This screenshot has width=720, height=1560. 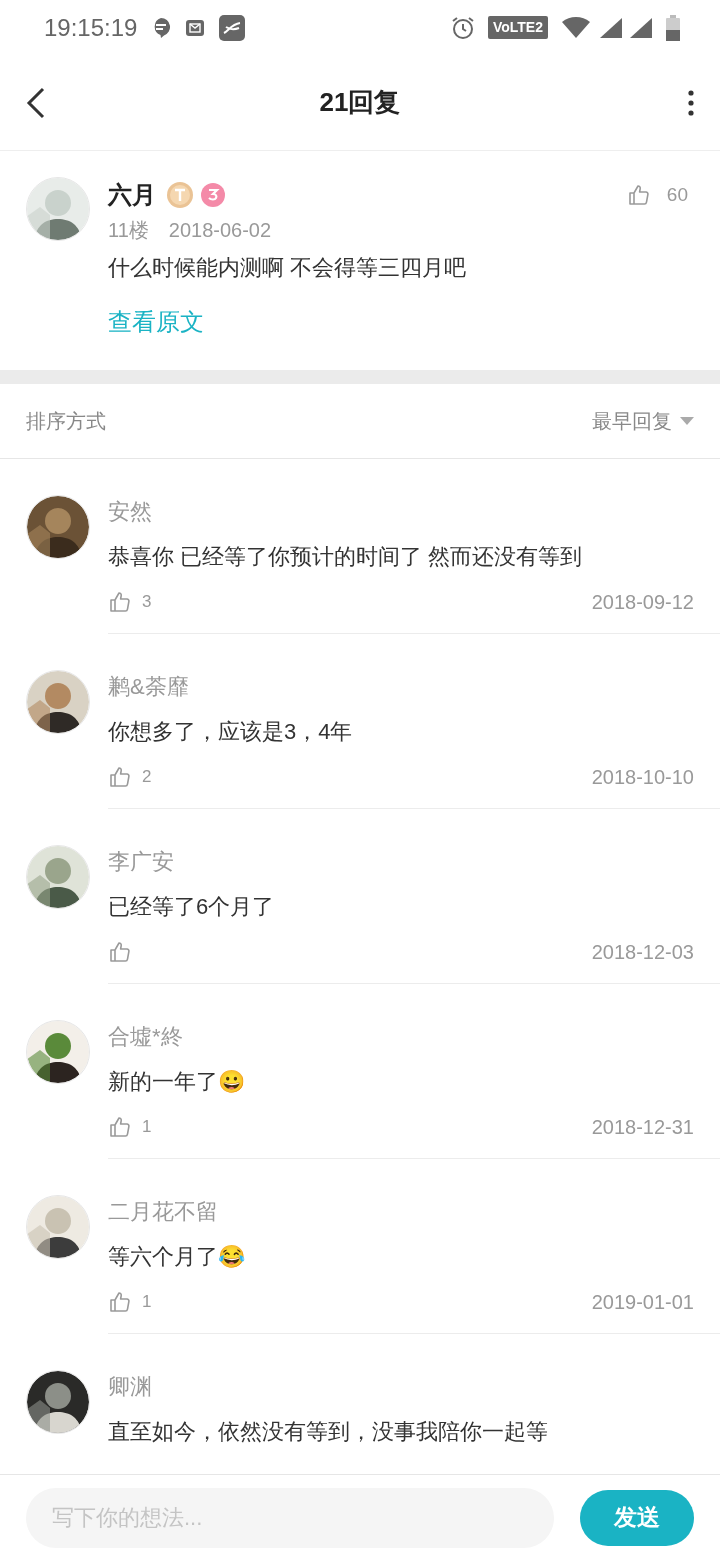 What do you see at coordinates (146, 1037) in the screenshot?
I see `reply-author: 合墟*終` at bounding box center [146, 1037].